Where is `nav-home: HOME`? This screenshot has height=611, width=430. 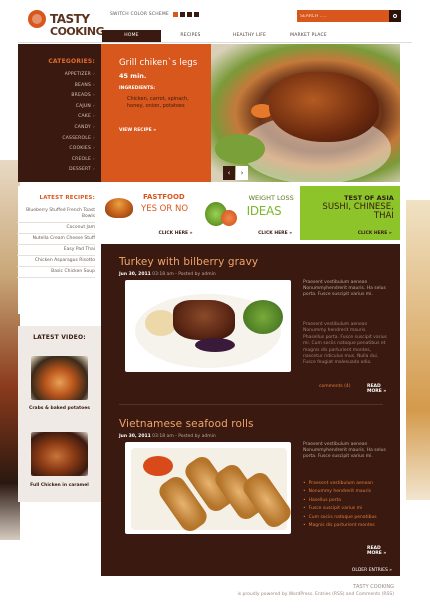
nav-home: HOME is located at coordinates (131, 36).